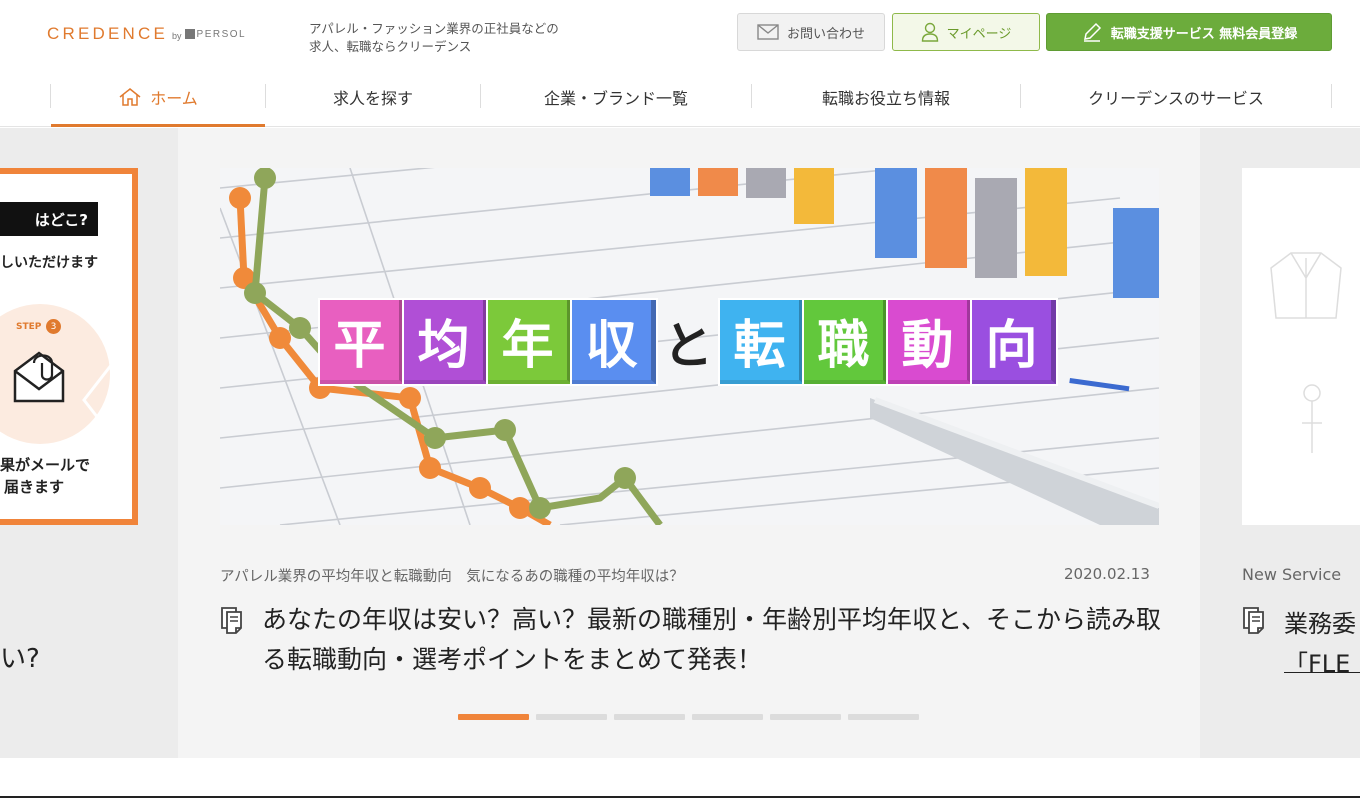 The width and height of the screenshot is (1360, 798). I want to click on site-tagline: アパレル・ファッション業界の正社員などの 求人、転職ならクリーデンス, so click(459, 38).